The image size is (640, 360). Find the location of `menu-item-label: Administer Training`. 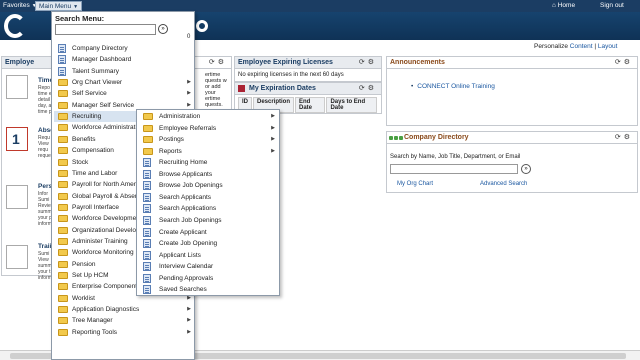

menu-item-label: Administer Training is located at coordinates (100, 241).